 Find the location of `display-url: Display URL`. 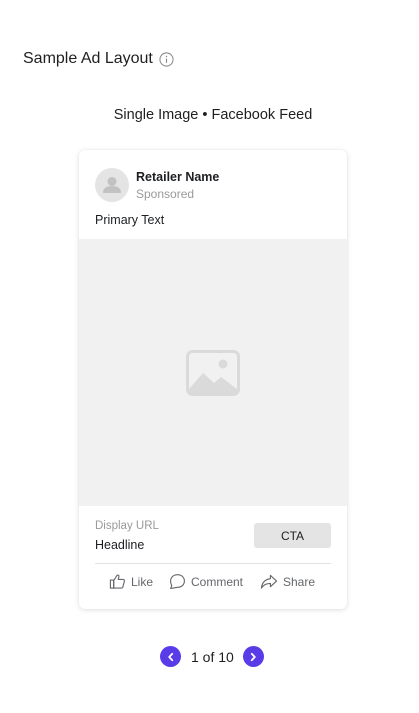

display-url: Display URL is located at coordinates (127, 526).